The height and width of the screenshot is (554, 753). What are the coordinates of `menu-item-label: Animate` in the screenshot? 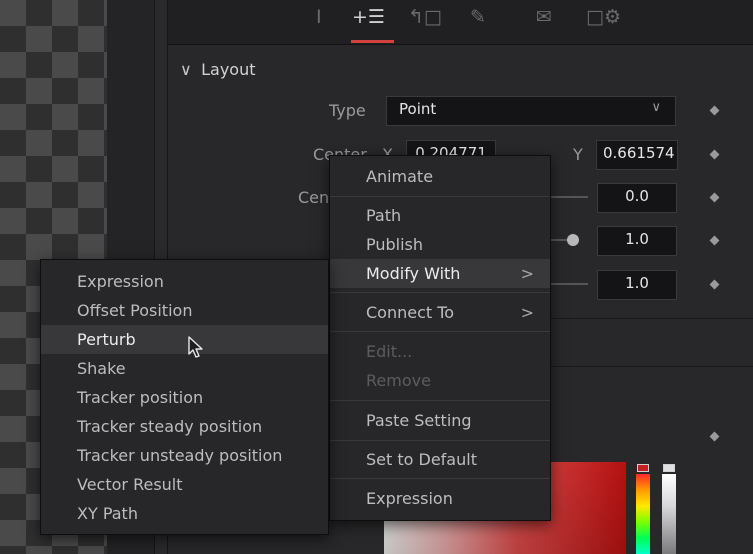 It's located at (400, 176).